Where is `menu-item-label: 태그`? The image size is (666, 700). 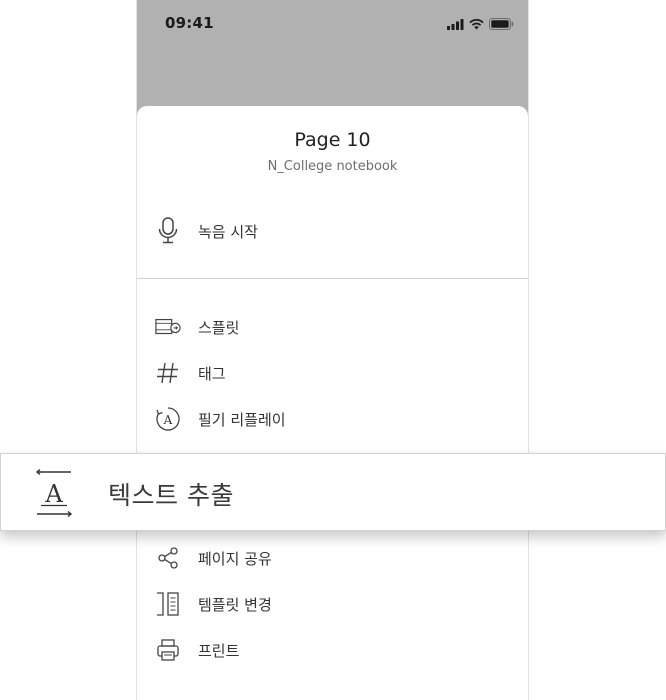
menu-item-label: 태그 is located at coordinates (212, 373).